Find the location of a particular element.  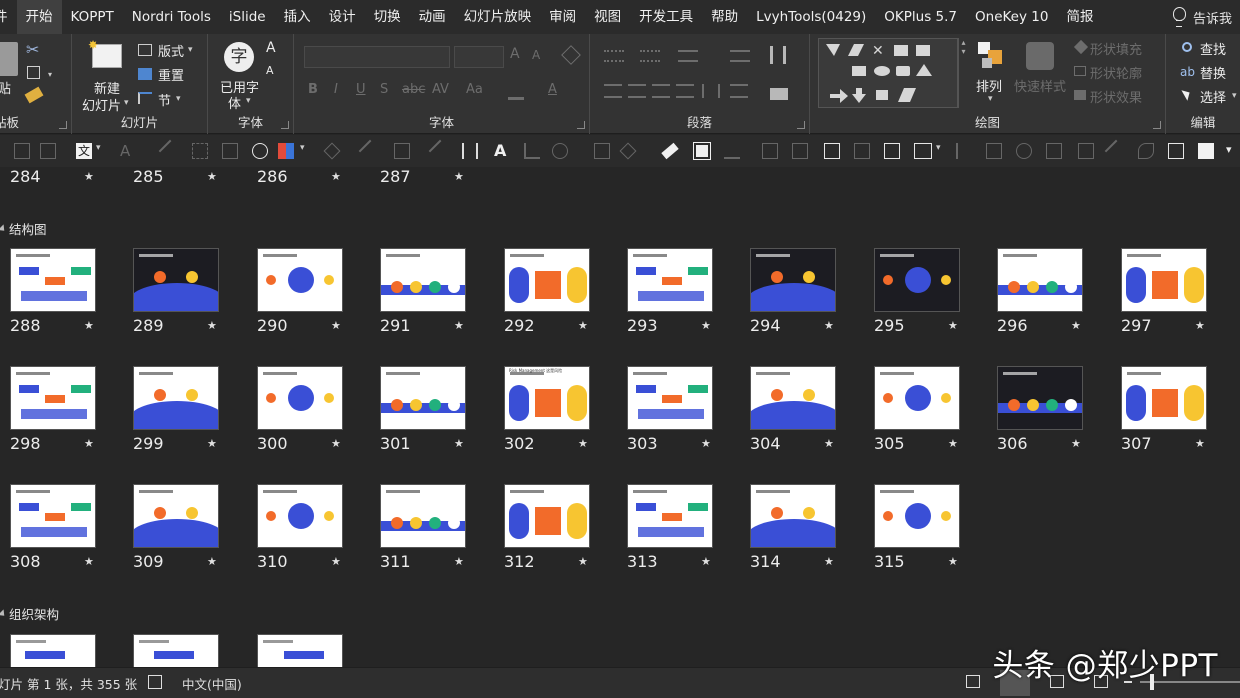

copy-icon is located at coordinates (33, 72).